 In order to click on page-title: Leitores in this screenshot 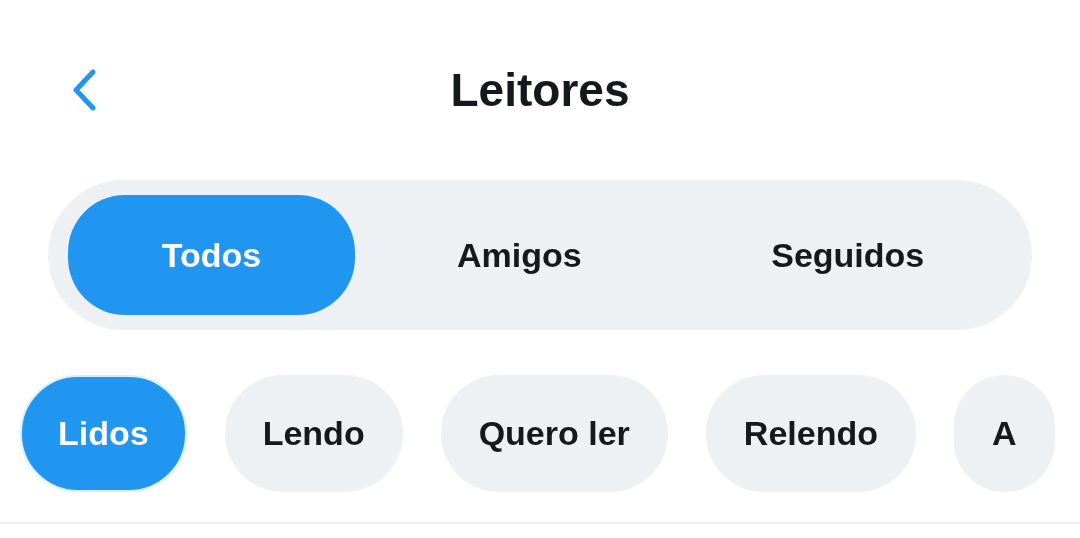, I will do `click(540, 90)`.